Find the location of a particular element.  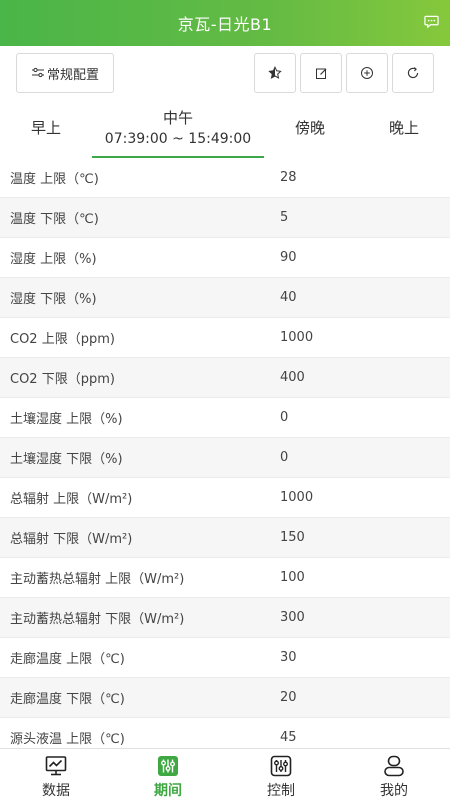

param-label: 湿度 下限（%) is located at coordinates (53, 299).